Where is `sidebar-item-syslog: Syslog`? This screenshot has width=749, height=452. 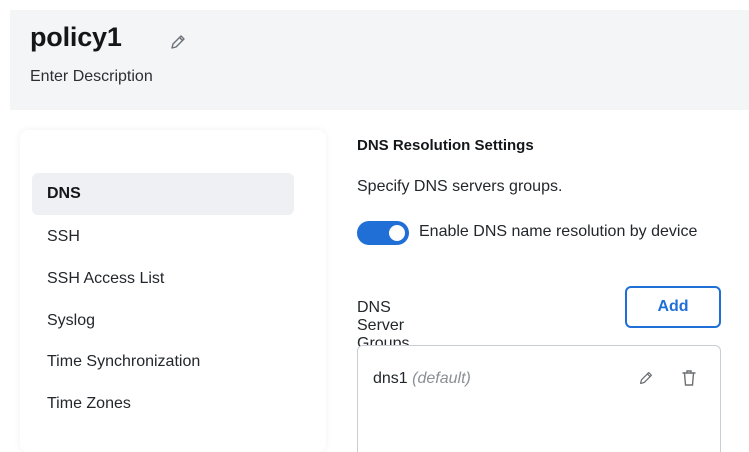 sidebar-item-syslog: Syslog is located at coordinates (163, 321).